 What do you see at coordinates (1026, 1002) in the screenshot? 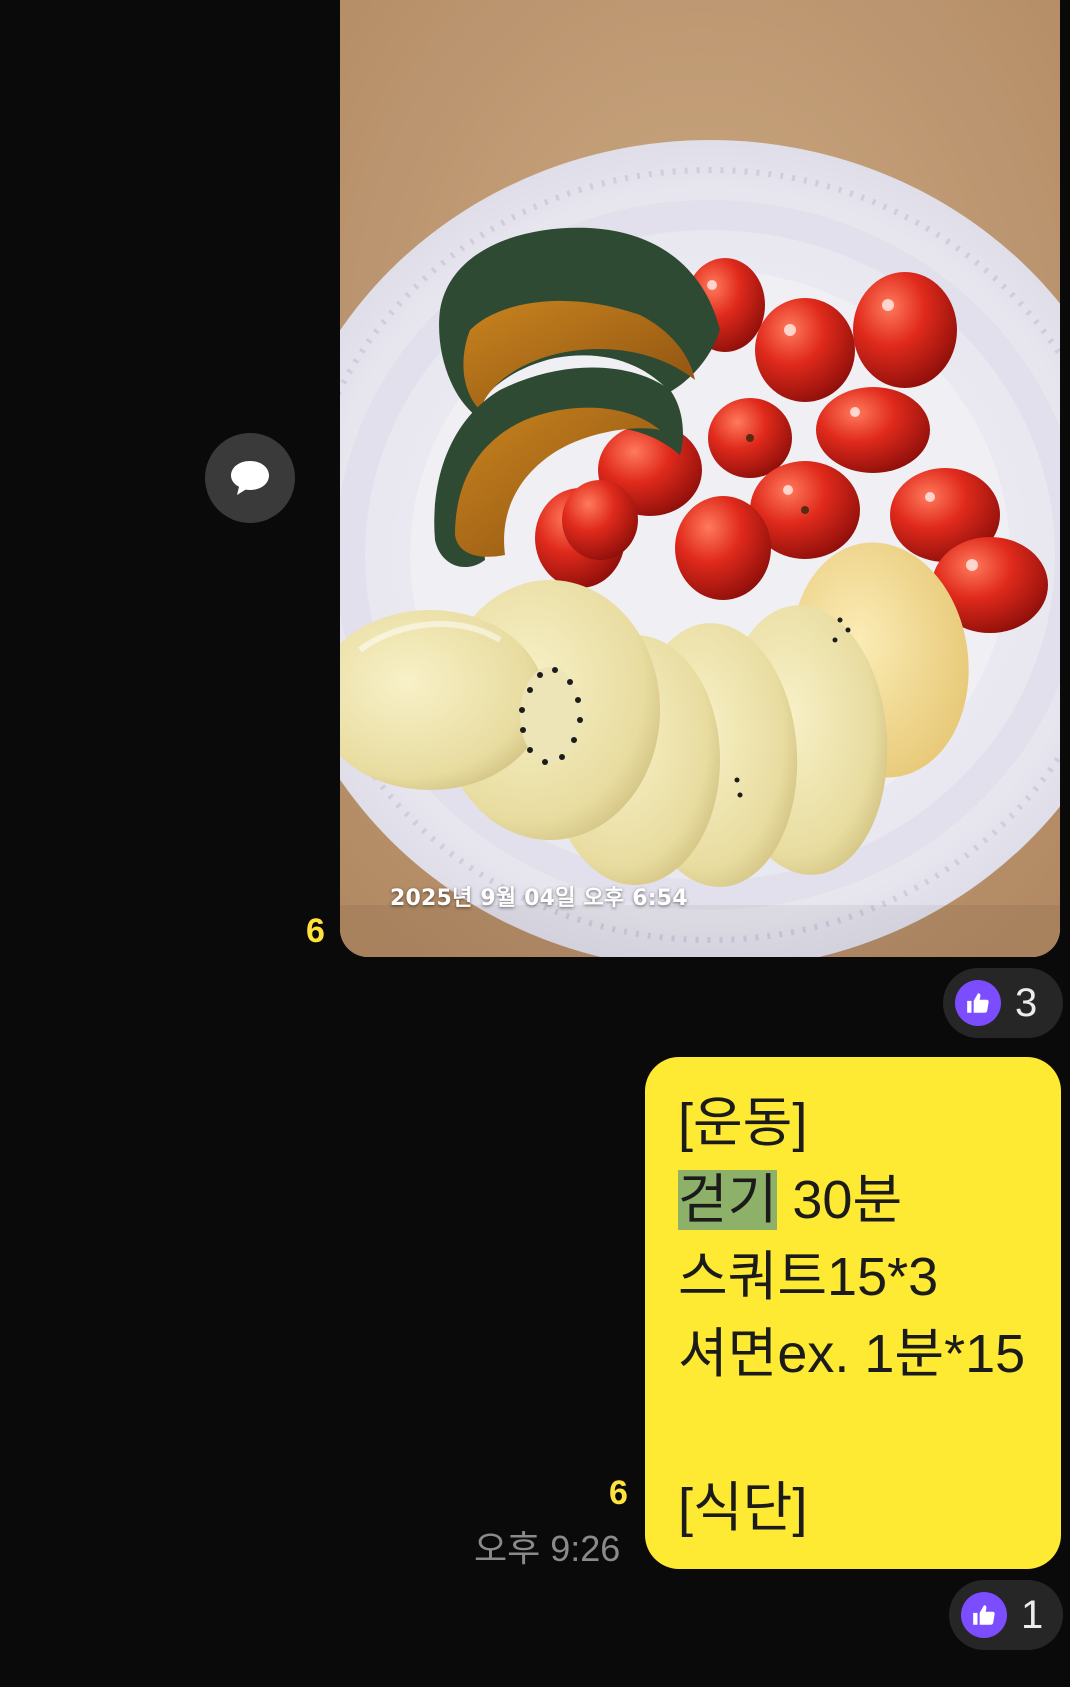
I see `reaction-count: 3` at bounding box center [1026, 1002].